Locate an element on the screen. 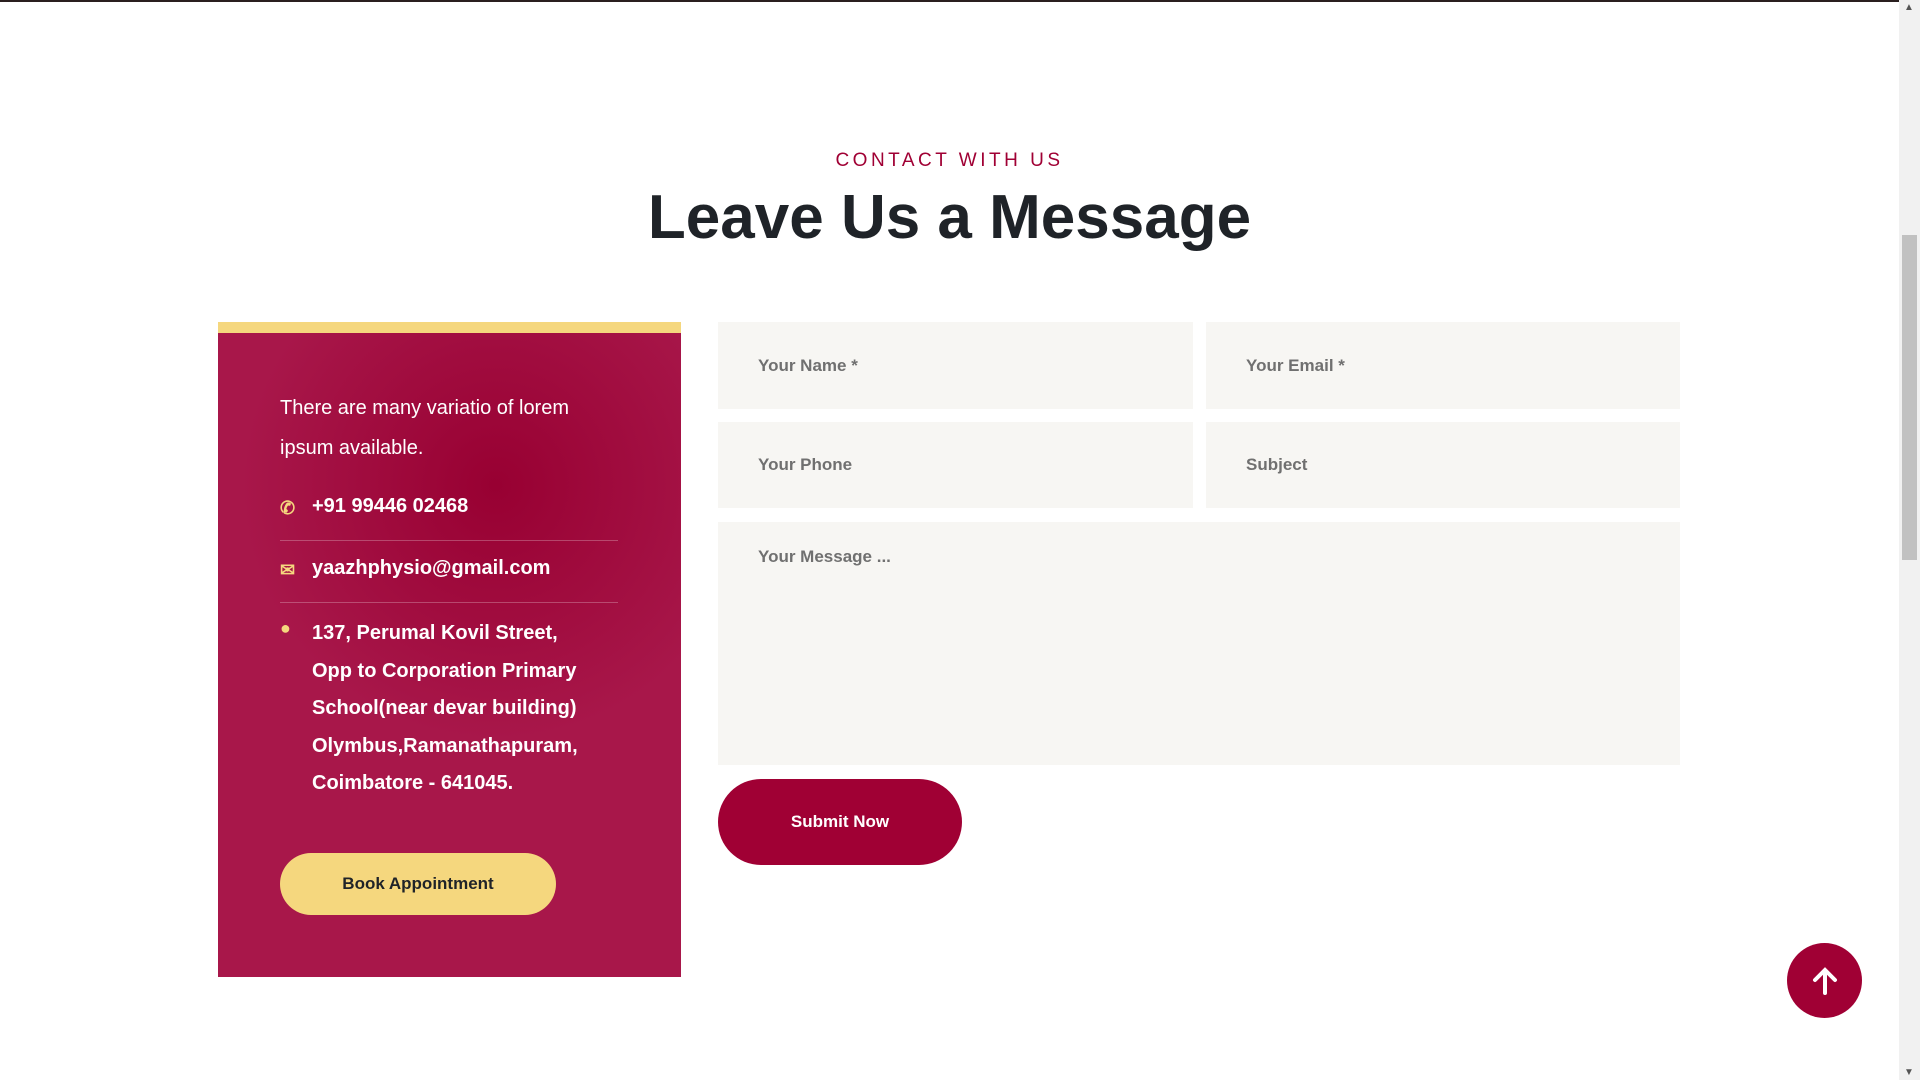 This screenshot has width=1920, height=1080. scroll-down-arrow-icon: ▼ is located at coordinates (1909, 1072).